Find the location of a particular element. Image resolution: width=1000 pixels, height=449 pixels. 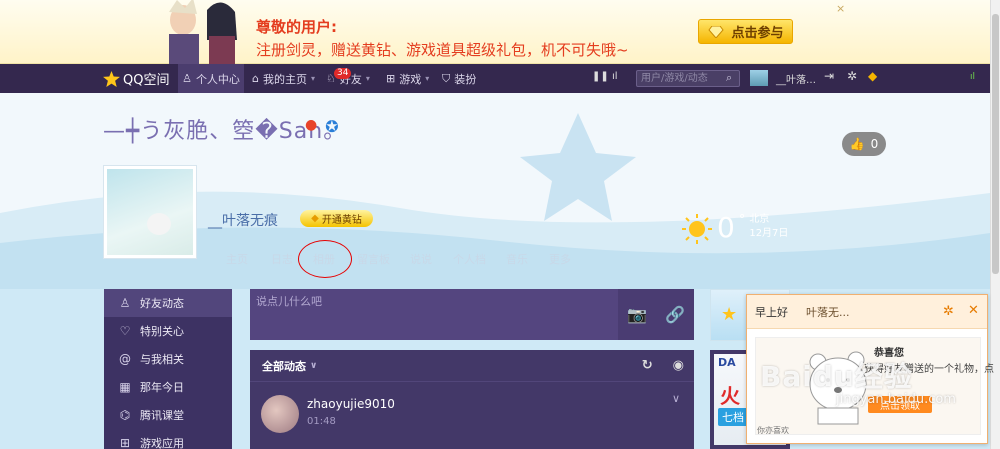

star-logo-icon is located at coordinates (111, 78).